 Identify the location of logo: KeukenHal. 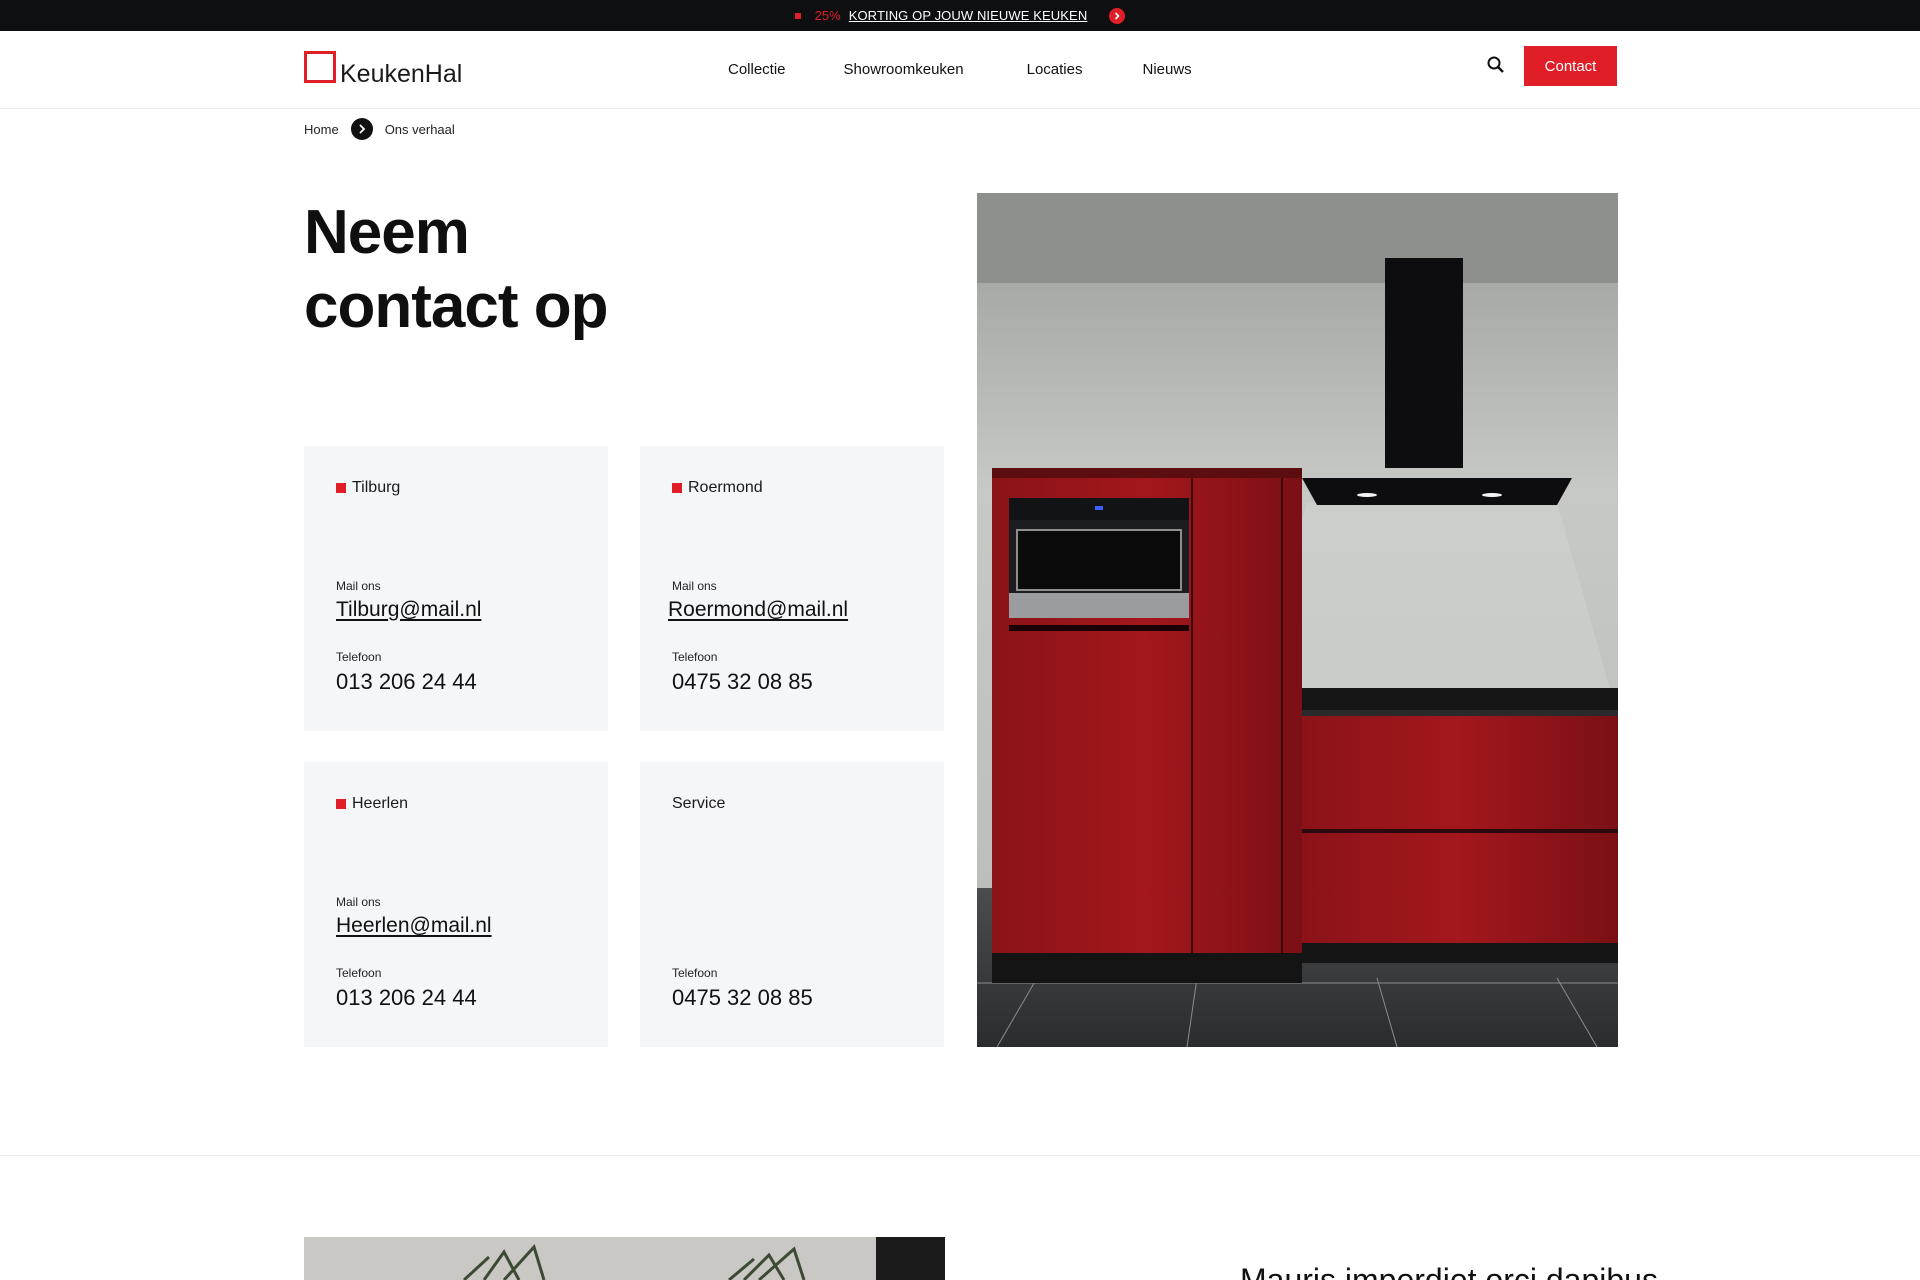
(383, 69).